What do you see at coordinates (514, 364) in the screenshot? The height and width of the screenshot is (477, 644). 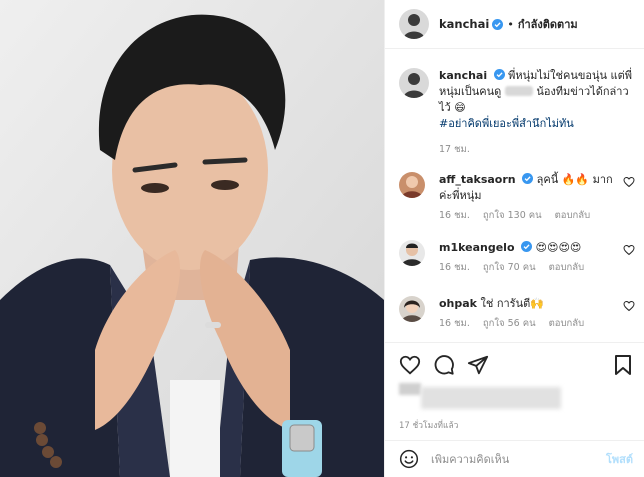 I see `action-bar` at bounding box center [514, 364].